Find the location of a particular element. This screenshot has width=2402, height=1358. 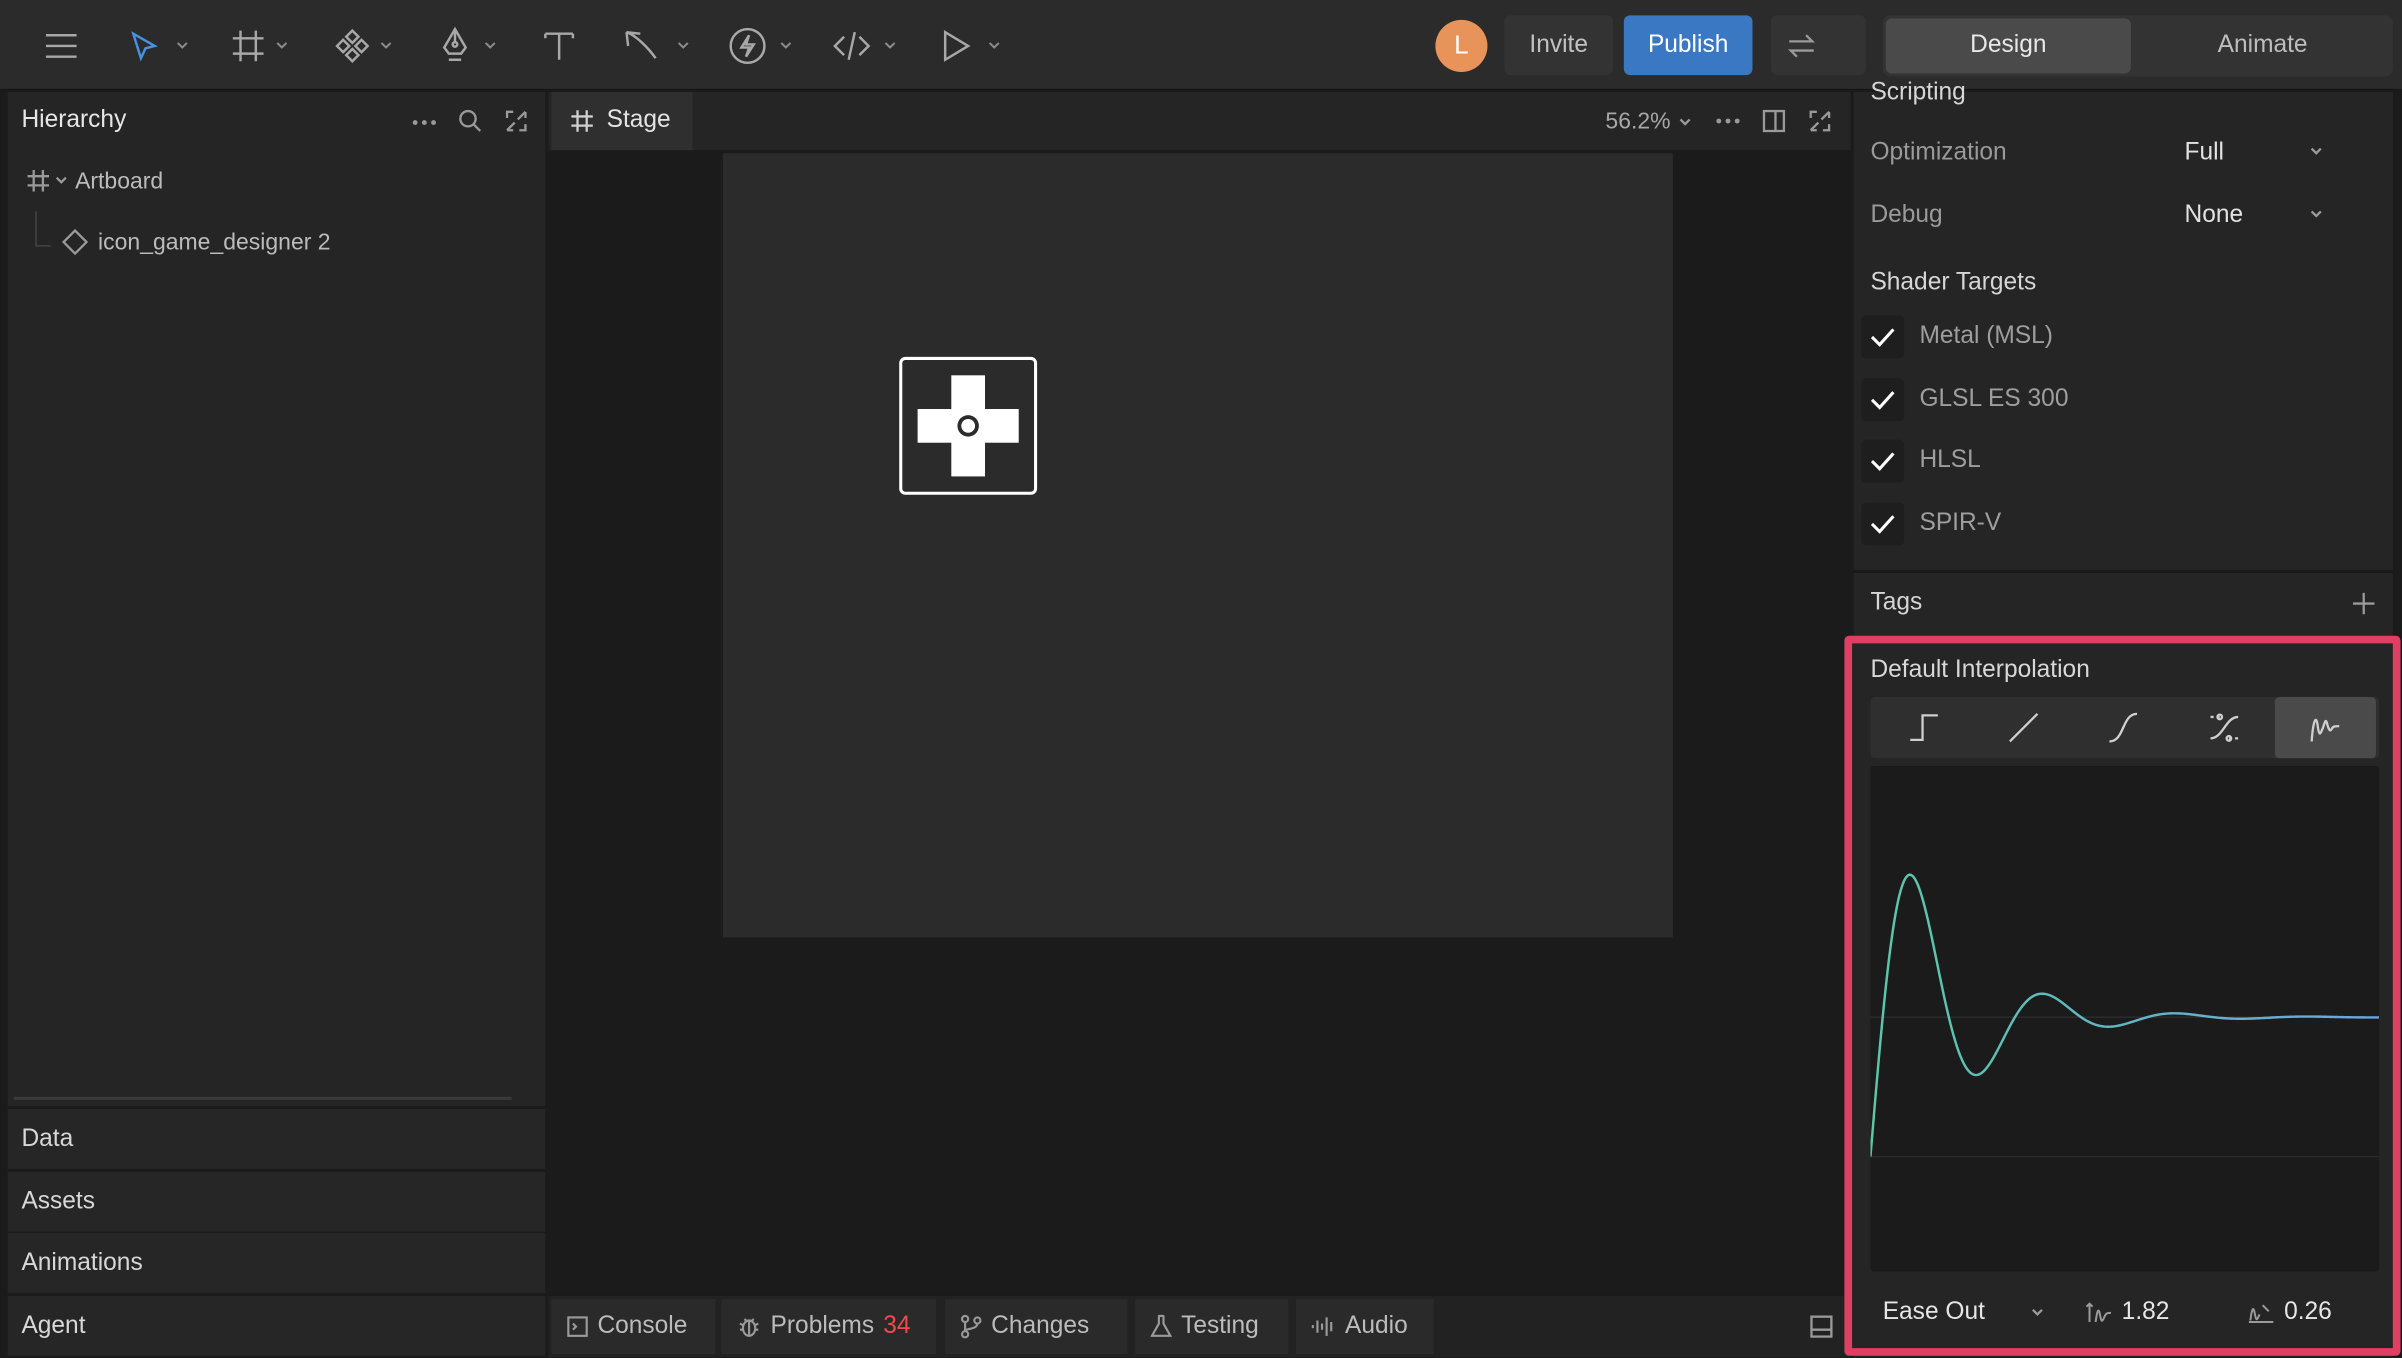

tab-animate: Animate is located at coordinates (2262, 45).